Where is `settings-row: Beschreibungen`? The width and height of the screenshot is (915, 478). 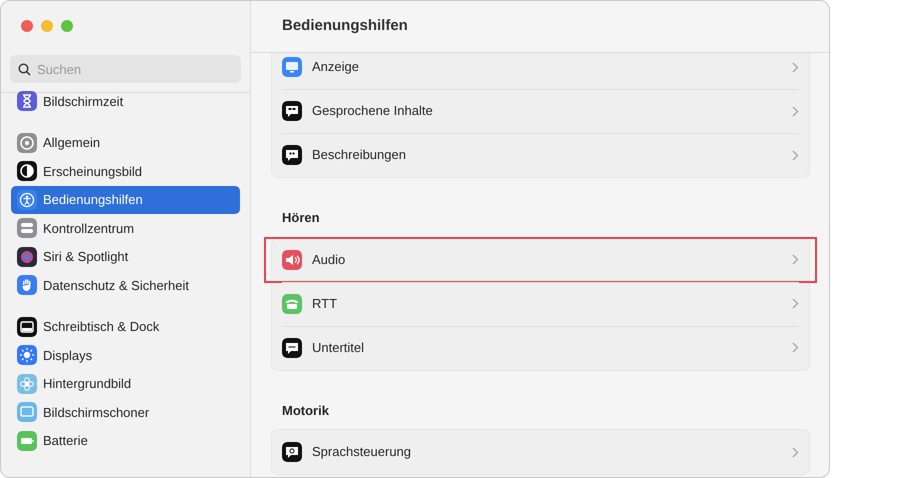 settings-row: Beschreibungen is located at coordinates (540, 155).